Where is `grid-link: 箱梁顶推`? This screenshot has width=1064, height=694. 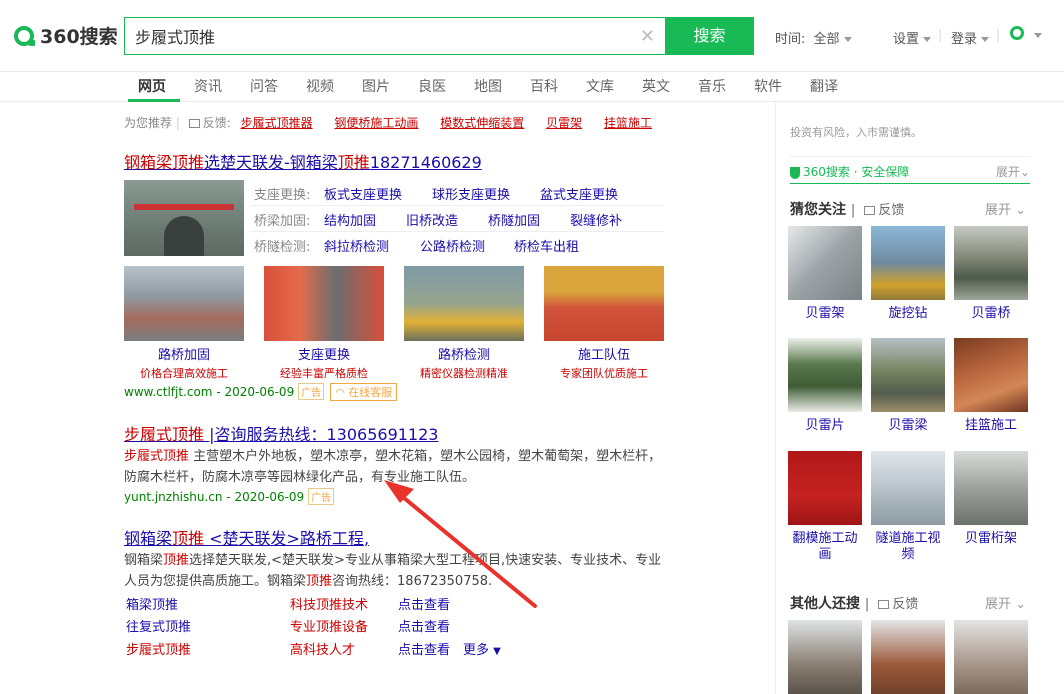 grid-link: 箱梁顶推 is located at coordinates (152, 603).